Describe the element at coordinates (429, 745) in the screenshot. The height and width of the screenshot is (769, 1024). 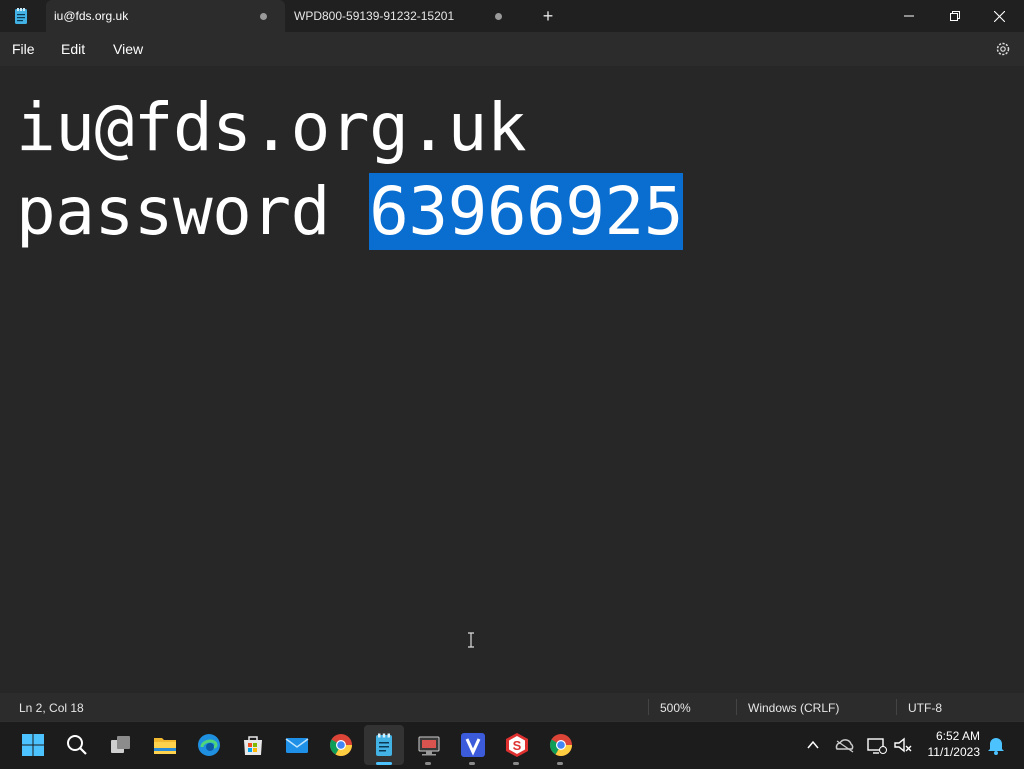
I see `app-icon` at that location.